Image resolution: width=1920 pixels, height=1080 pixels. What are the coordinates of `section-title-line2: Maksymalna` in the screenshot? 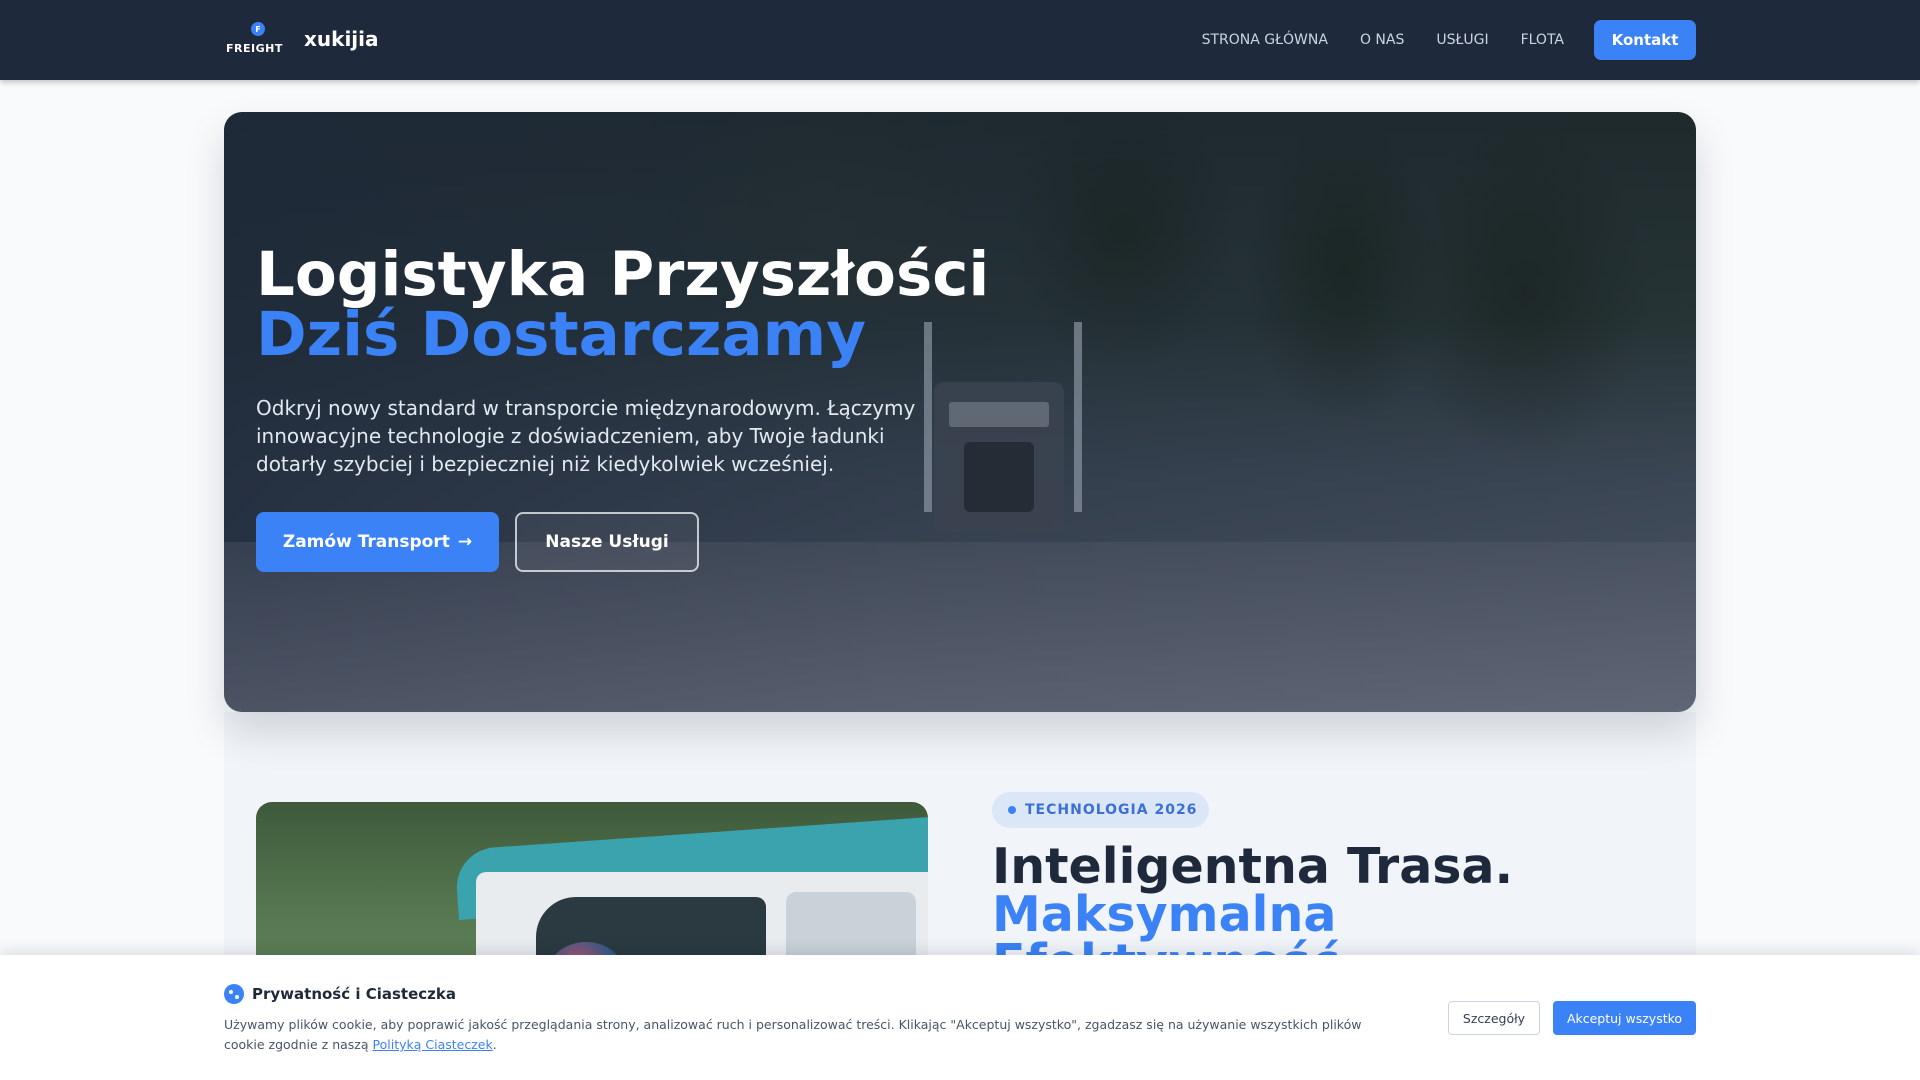 It's located at (1164, 914).